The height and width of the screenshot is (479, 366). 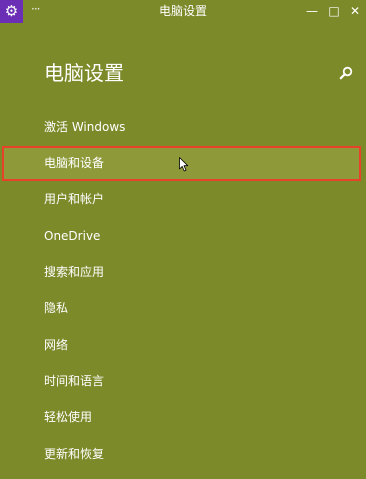 I want to click on menu-item-pc-and-devices: 电脑和设备, so click(x=74, y=163).